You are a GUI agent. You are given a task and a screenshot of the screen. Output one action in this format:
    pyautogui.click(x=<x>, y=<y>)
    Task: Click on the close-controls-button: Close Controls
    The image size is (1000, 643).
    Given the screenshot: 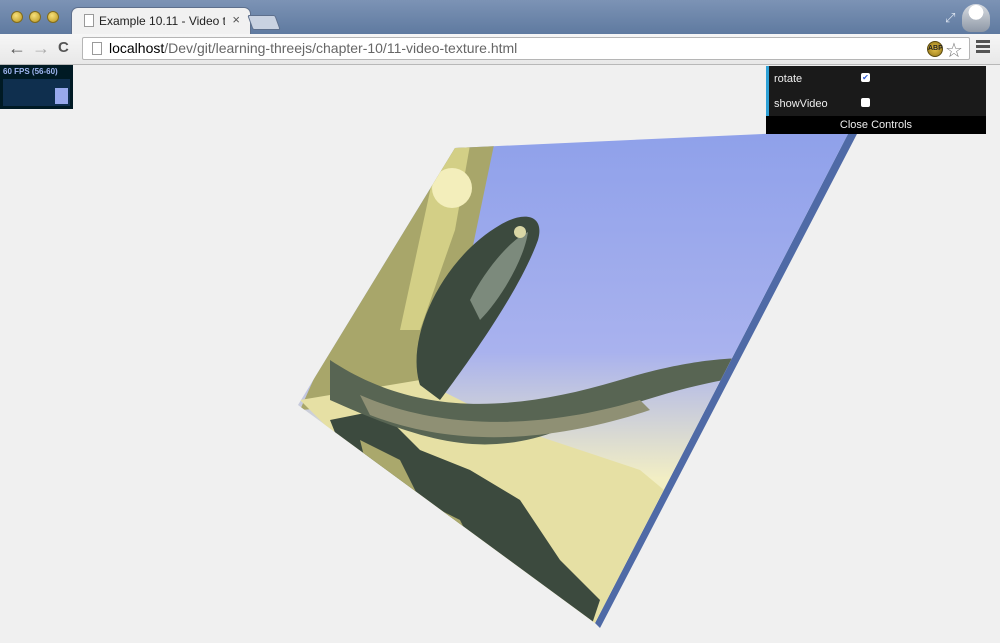 What is the action you would take?
    pyautogui.click(x=876, y=125)
    